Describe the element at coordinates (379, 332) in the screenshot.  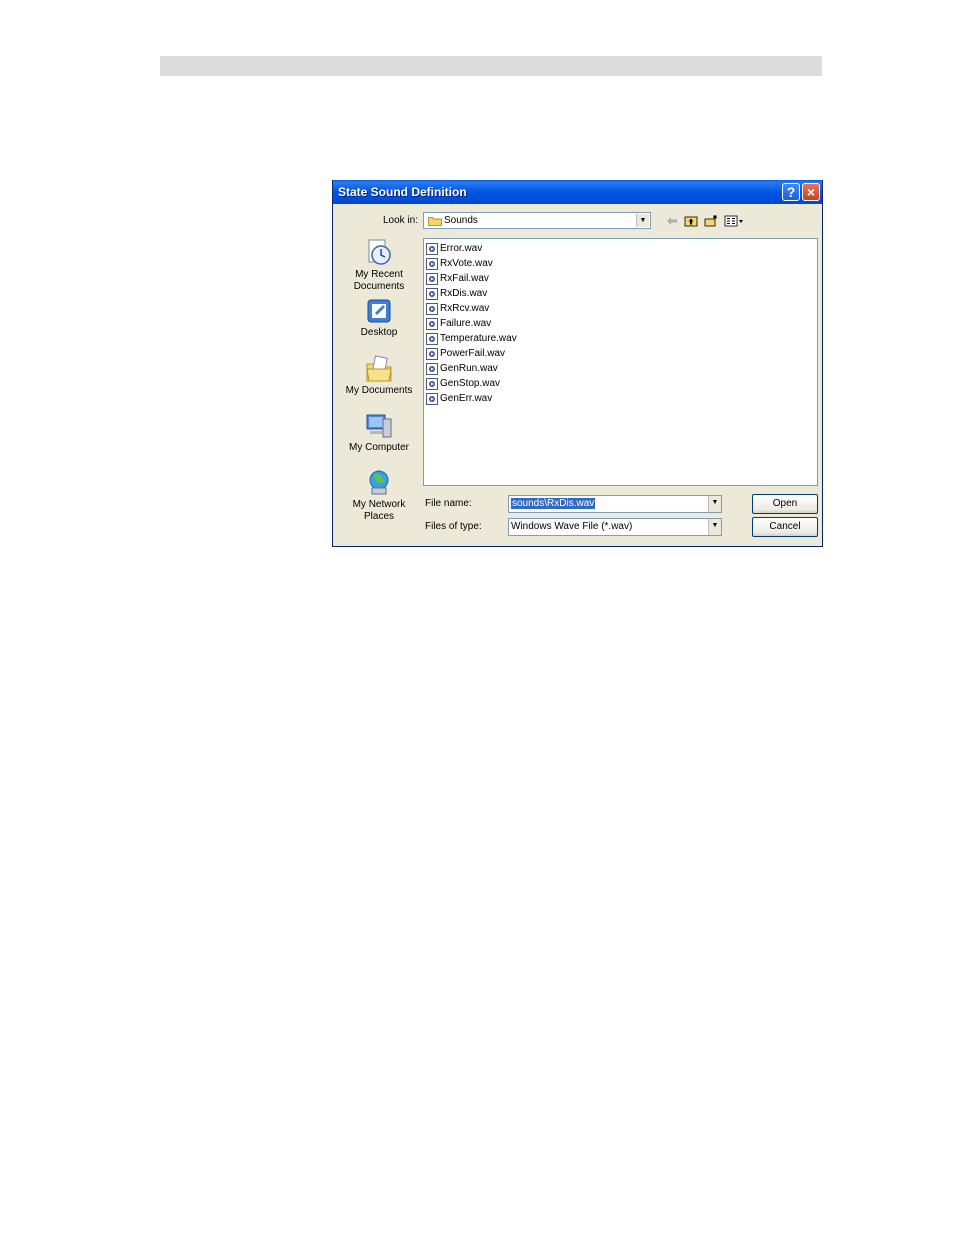
I see `place-label: Desktop` at that location.